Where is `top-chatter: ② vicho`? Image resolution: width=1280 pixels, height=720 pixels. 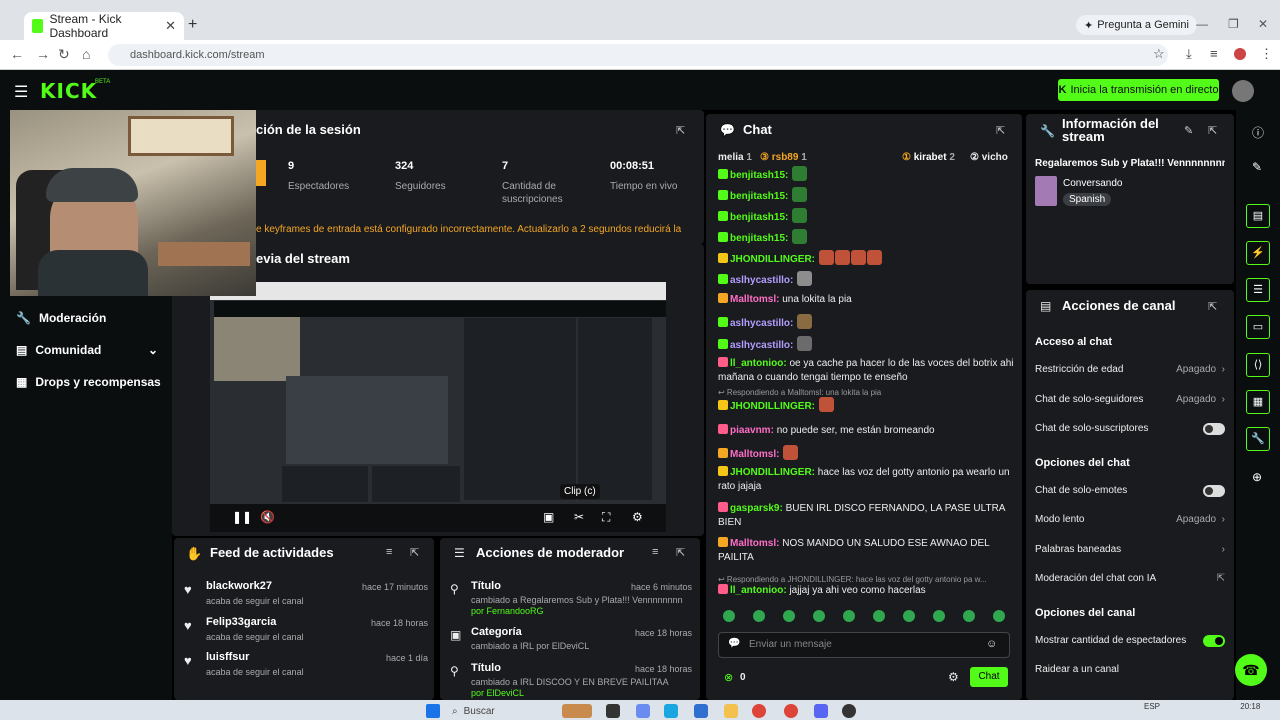 top-chatter: ② vicho is located at coordinates (989, 157).